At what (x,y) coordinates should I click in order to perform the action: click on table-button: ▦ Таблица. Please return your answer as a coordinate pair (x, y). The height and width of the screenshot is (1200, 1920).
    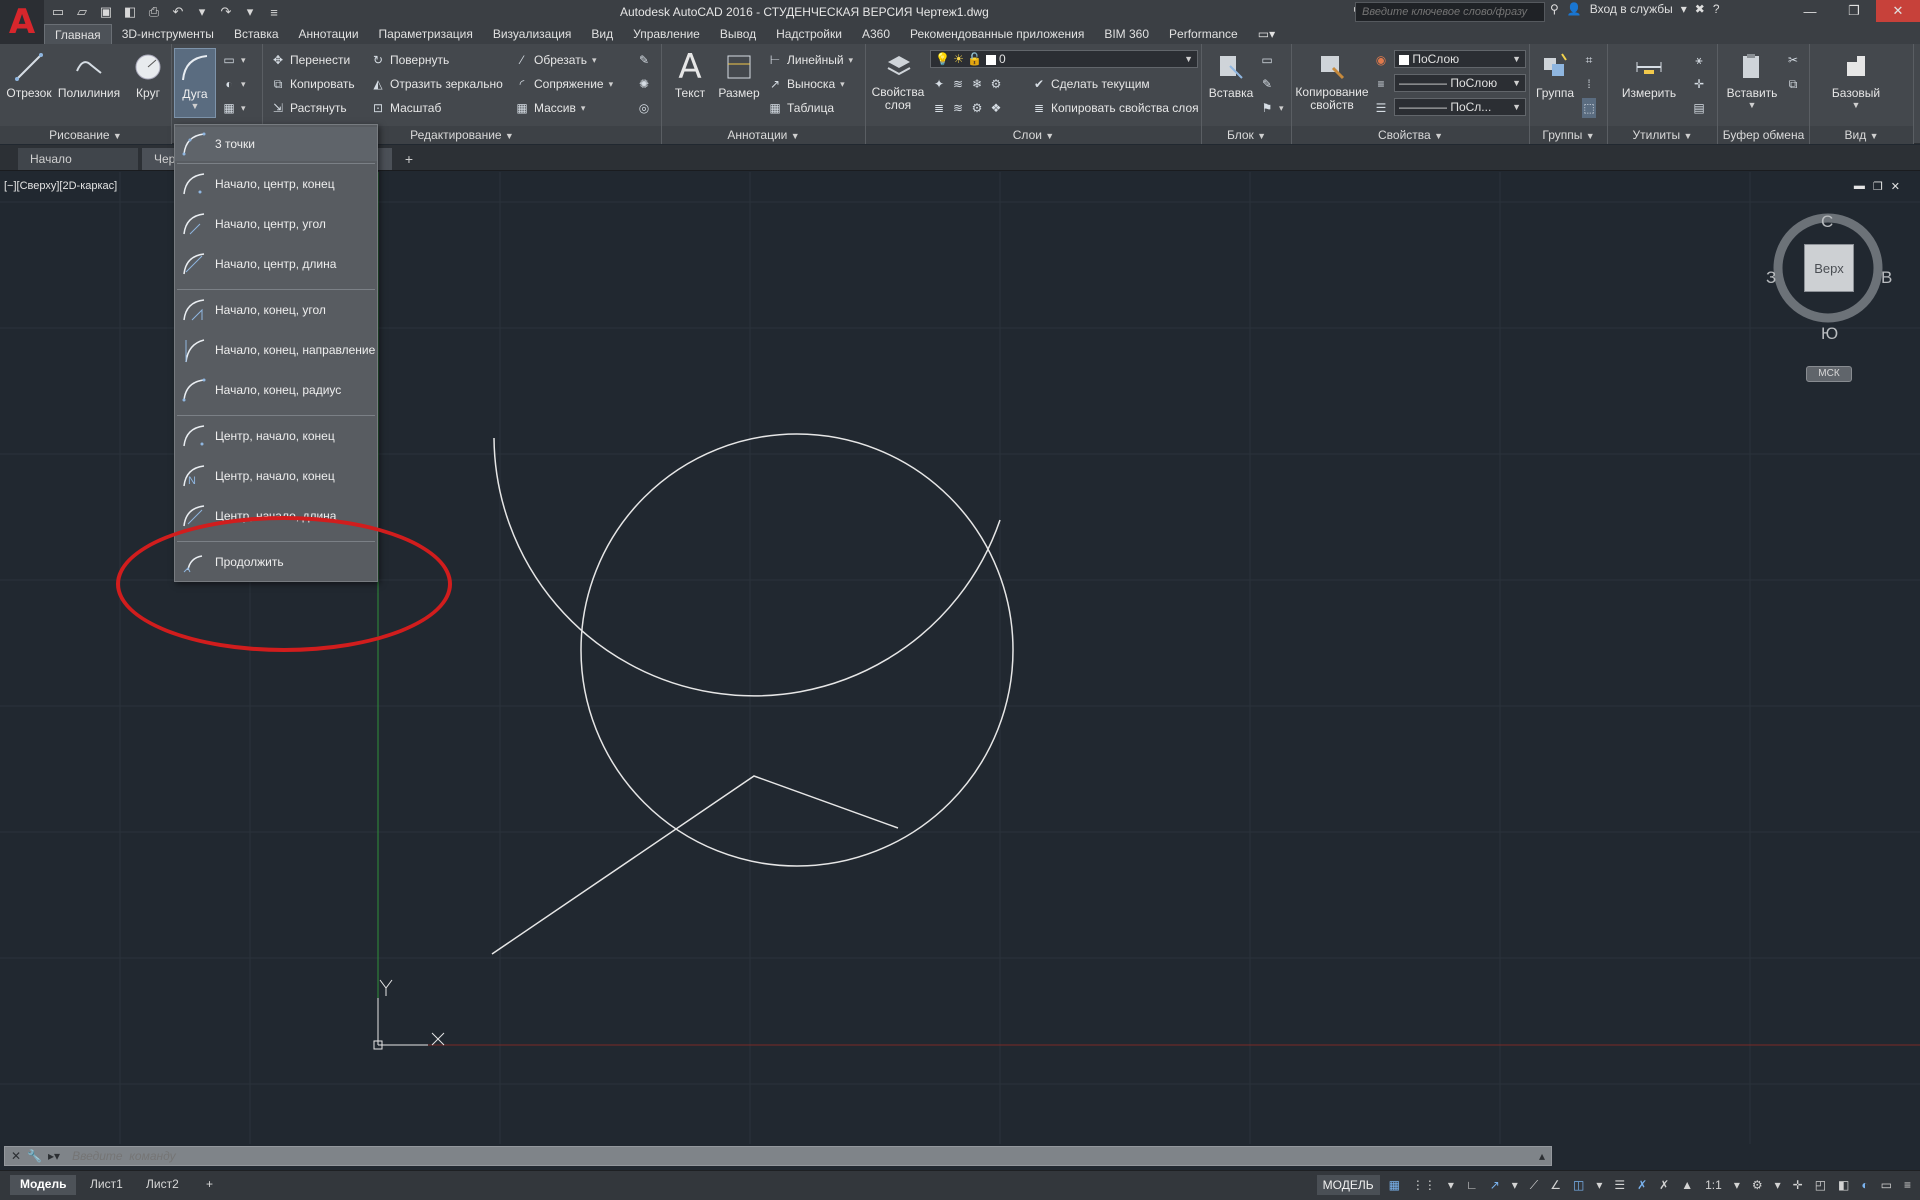
    Looking at the image, I should click on (801, 108).